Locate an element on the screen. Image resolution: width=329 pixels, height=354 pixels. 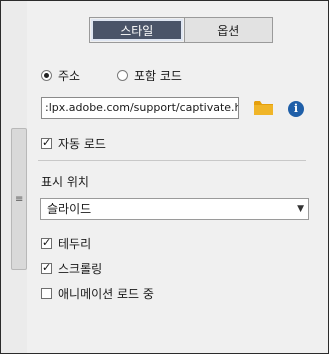
radio-button-selected is located at coordinates (46, 75).